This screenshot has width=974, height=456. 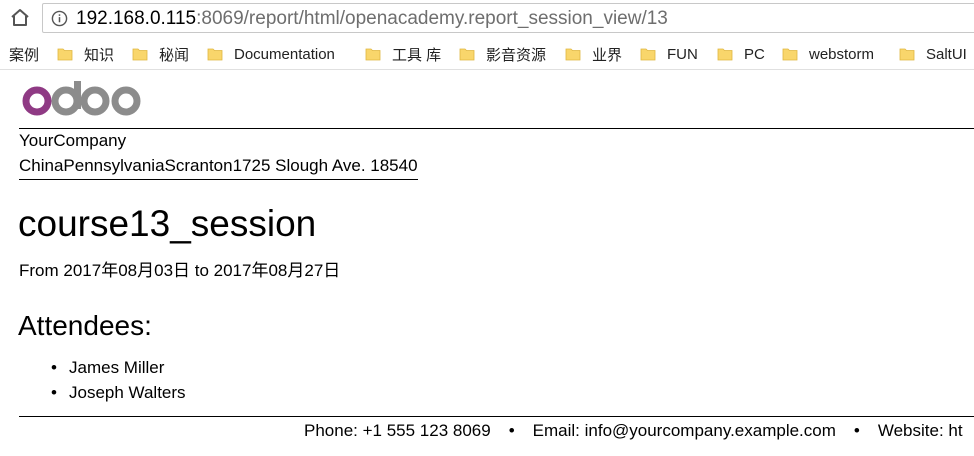 I want to click on bookmark-label: Documentation, so click(x=284, y=54).